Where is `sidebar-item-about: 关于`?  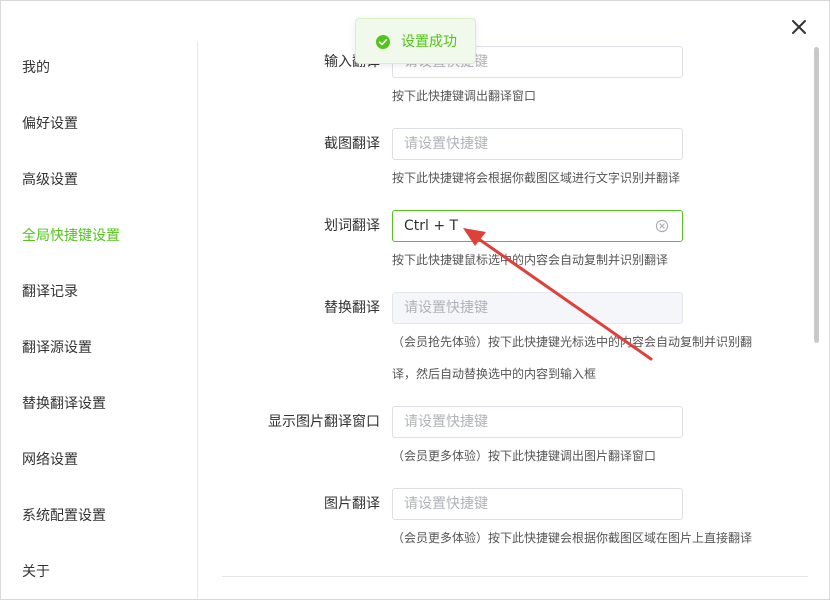
sidebar-item-about: 关于 is located at coordinates (36, 572).